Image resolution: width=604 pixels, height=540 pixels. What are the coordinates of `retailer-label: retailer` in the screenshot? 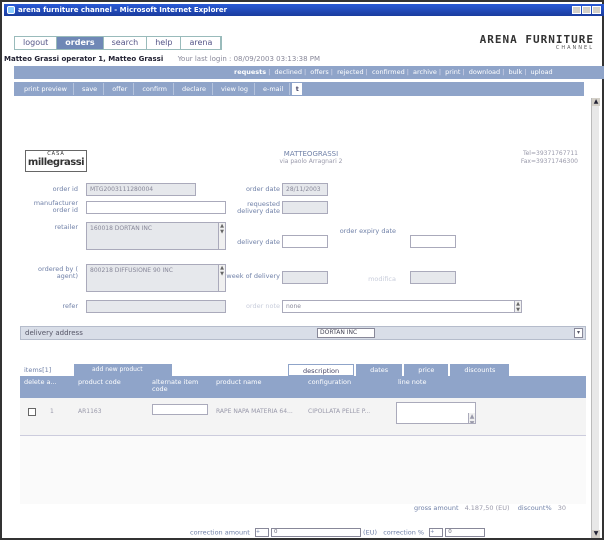 It's located at (66, 227).